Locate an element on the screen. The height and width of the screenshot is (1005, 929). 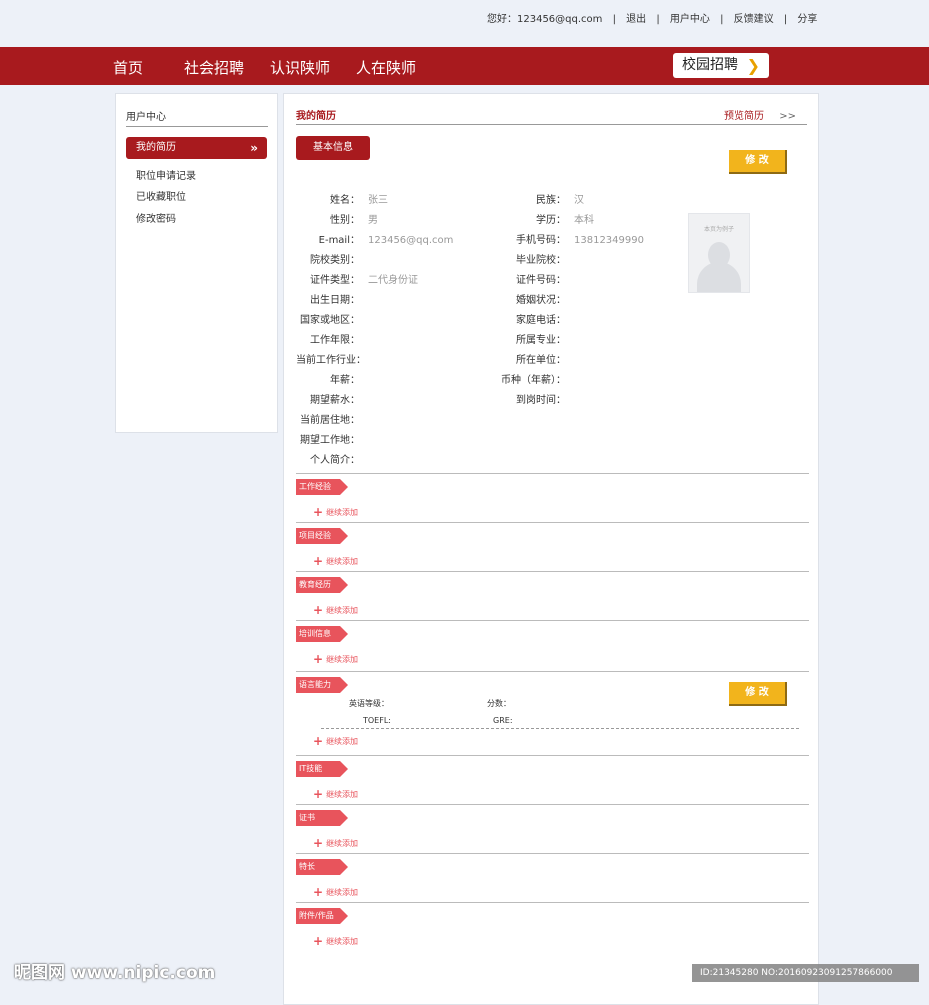
sidebar-item-applications: 职位申请记录 is located at coordinates (166, 174).